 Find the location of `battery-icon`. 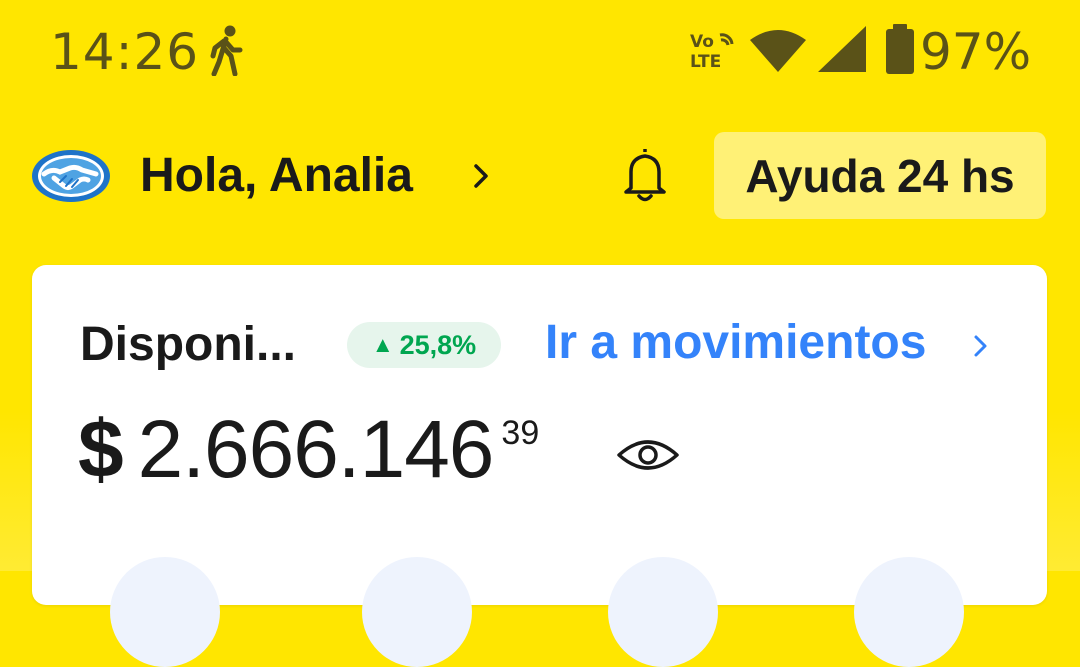

battery-icon is located at coordinates (900, 49).